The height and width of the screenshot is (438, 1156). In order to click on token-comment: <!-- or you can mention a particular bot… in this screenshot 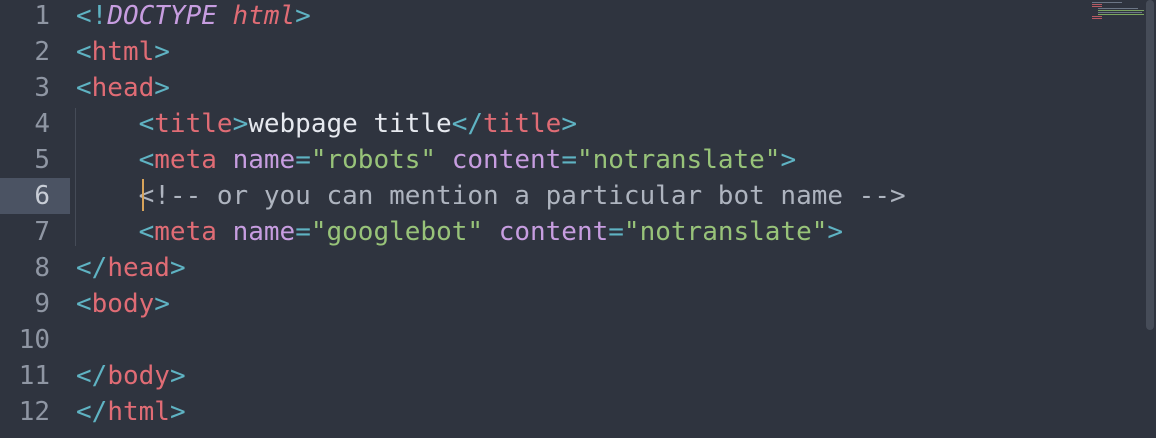, I will do `click(522, 196)`.